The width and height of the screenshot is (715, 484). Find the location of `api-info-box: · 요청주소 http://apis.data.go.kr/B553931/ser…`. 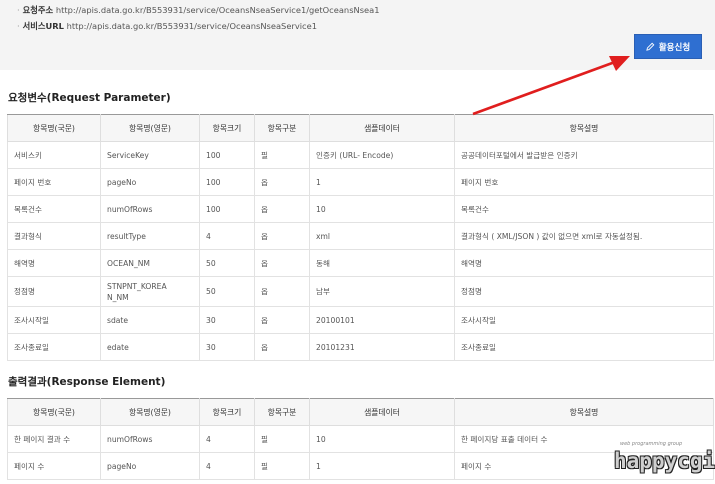

api-info-box: · 요청주소 http://apis.data.go.kr/B553931/ser… is located at coordinates (357, 35).